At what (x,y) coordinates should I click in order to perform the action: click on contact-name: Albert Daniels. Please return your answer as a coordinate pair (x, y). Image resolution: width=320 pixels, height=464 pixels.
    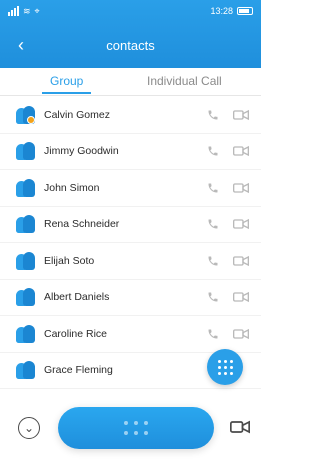
    Looking at the image, I should click on (77, 297).